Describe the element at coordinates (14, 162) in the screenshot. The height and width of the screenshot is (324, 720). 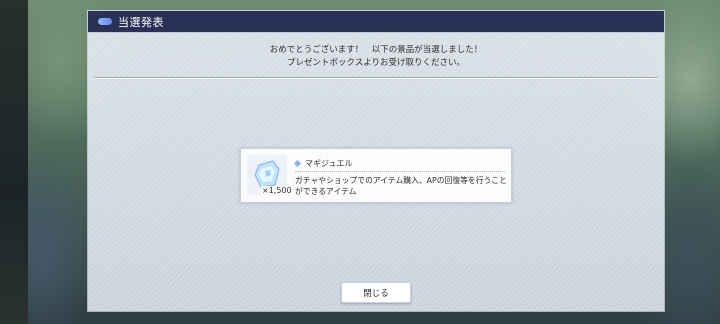
I see `screen-edge-strip` at that location.